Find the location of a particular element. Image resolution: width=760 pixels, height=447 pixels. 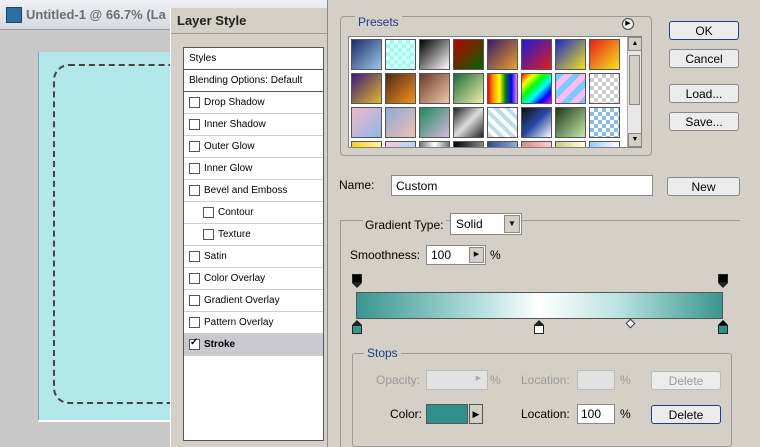

smoothness-slider-arrow-icon: ▶ is located at coordinates (476, 255).